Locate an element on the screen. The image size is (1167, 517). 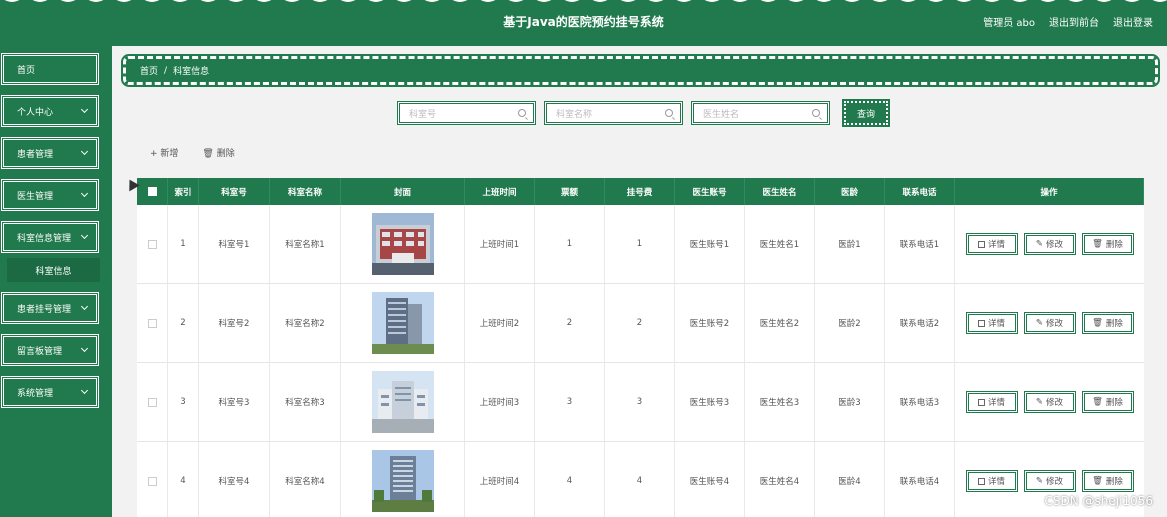
cell-index: 4 is located at coordinates (183, 479).